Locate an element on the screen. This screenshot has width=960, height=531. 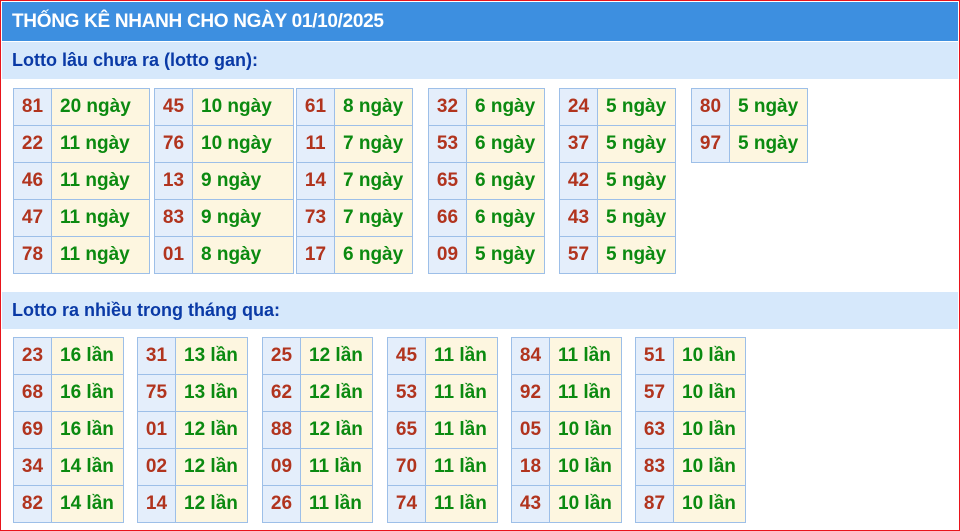
days-absent: 7 ngày is located at coordinates (373, 218).